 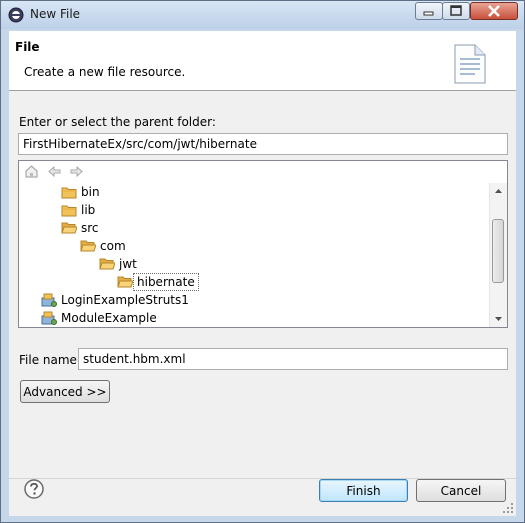 I want to click on tree-item-com: com, so click(x=105, y=246).